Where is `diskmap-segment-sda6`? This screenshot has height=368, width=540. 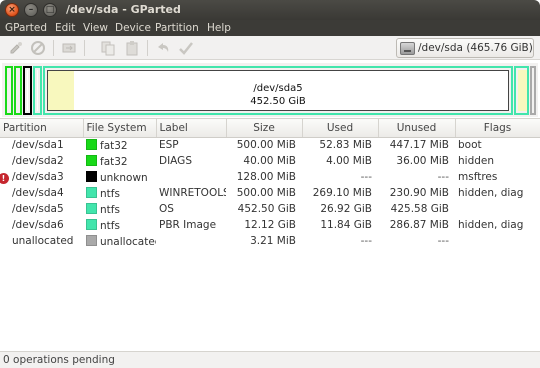
diskmap-segment-sda6 is located at coordinates (521, 90).